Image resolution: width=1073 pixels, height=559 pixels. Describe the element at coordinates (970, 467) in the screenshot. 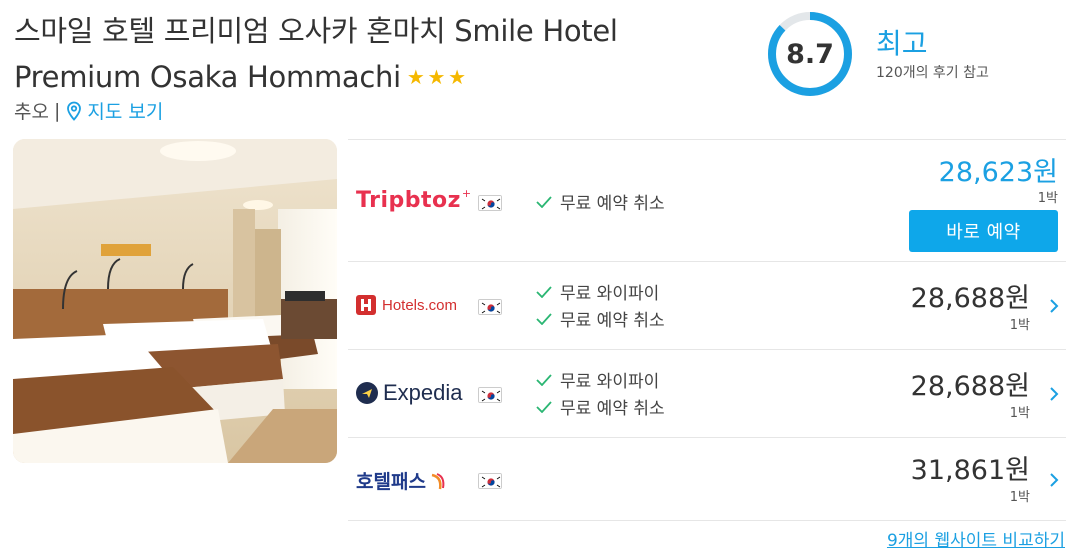

I see `offer-price: 31,861원` at that location.